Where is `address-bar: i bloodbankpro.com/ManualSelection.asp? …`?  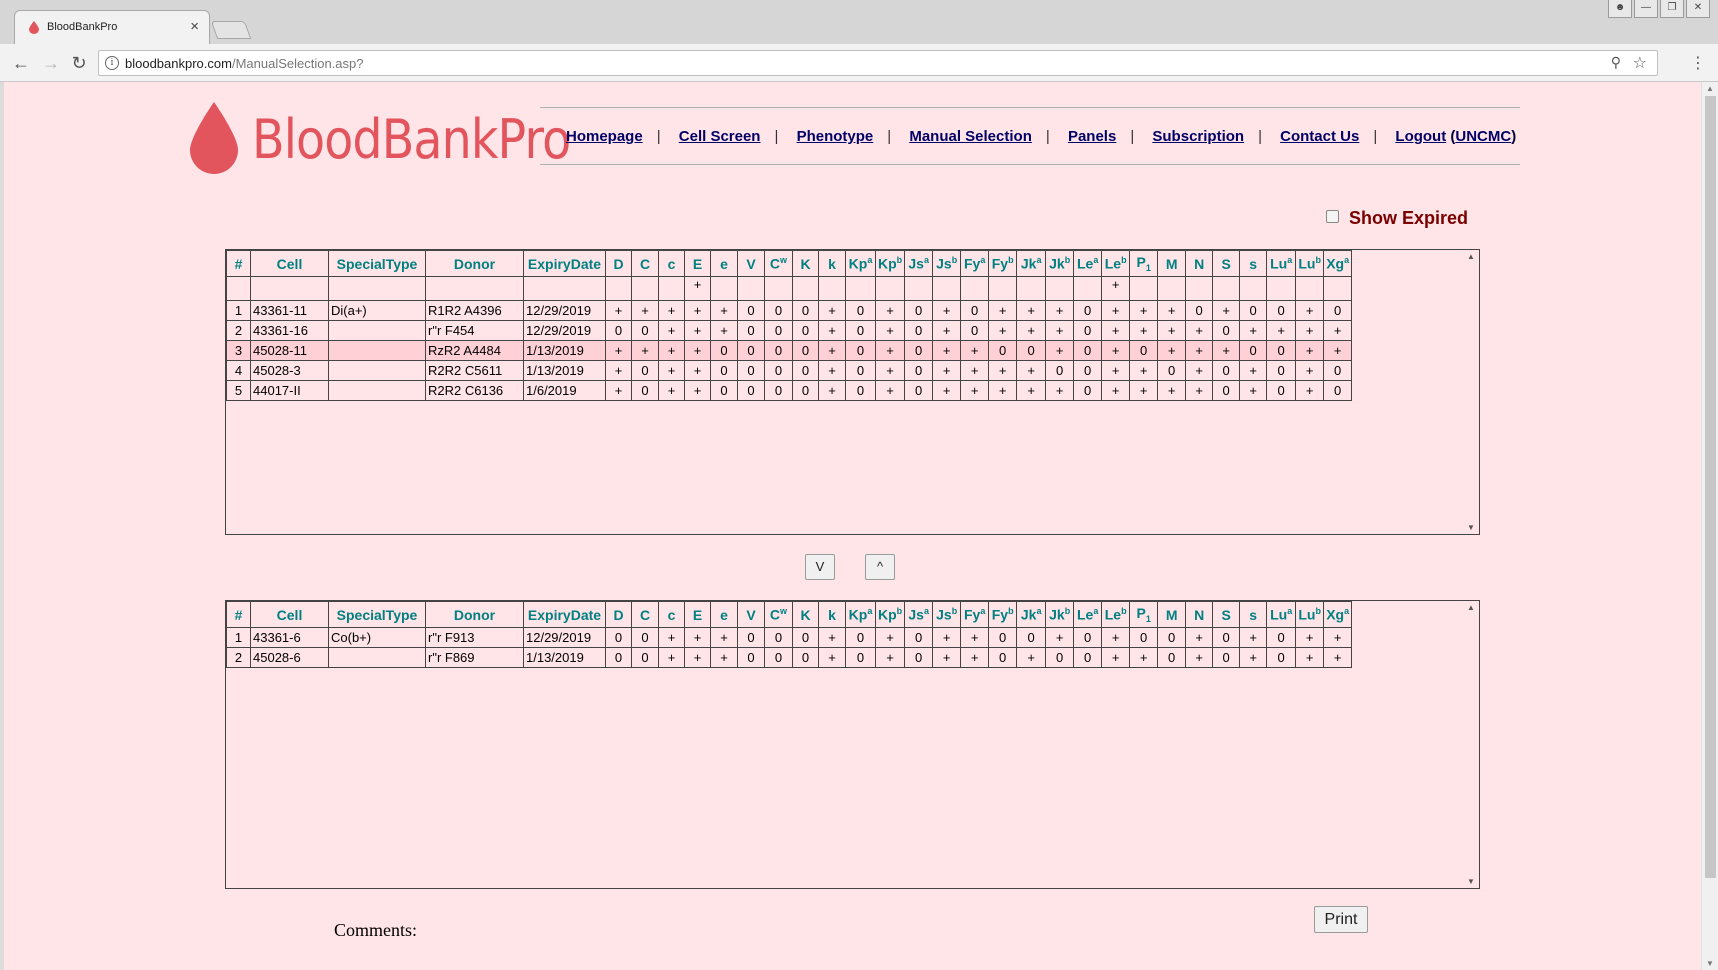 address-bar: i bloodbankpro.com/ManualSelection.asp? … is located at coordinates (878, 63).